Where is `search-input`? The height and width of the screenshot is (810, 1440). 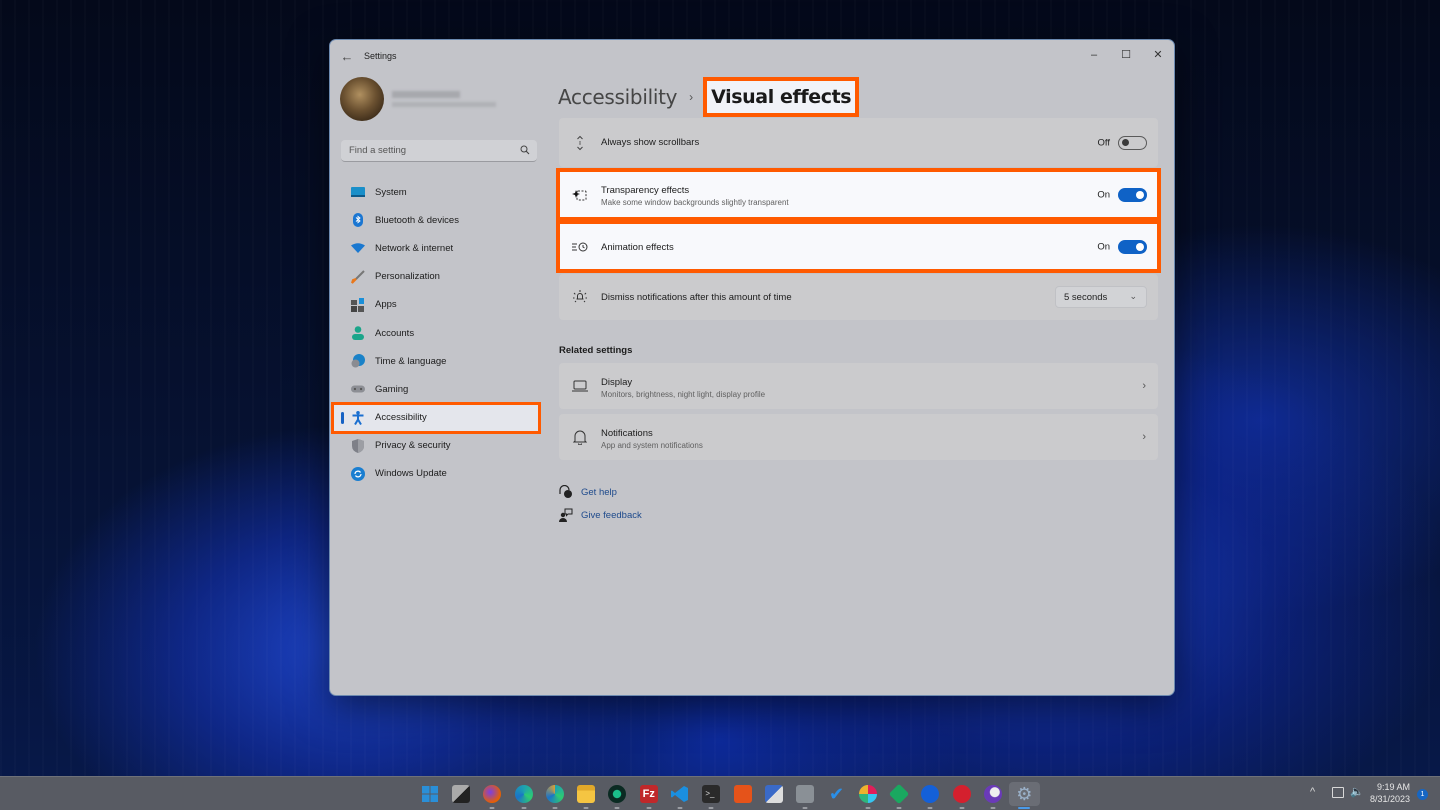
search-input is located at coordinates (439, 150).